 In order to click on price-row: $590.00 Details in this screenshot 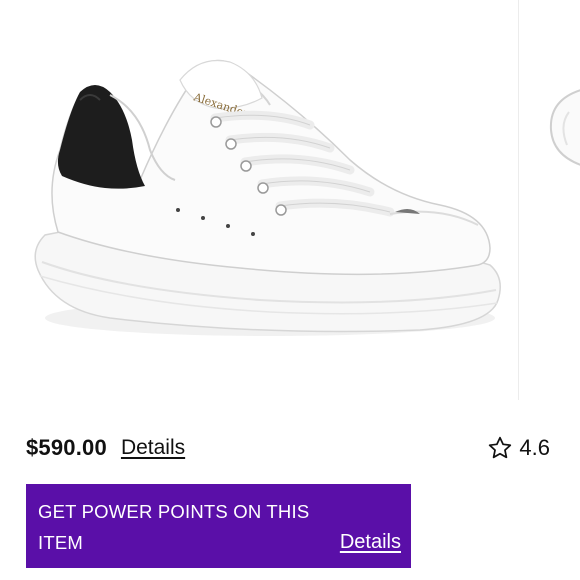, I will do `click(105, 448)`.